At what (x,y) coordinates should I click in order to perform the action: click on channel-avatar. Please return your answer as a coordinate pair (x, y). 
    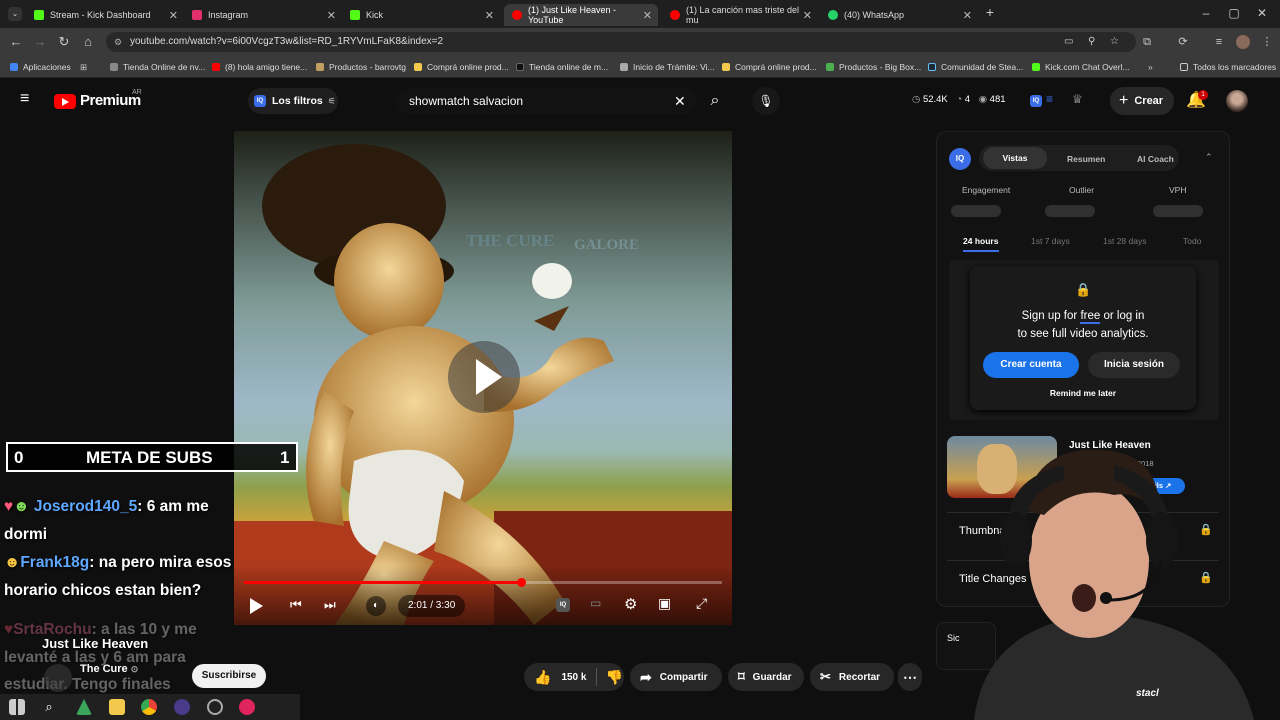
    Looking at the image, I should click on (58, 678).